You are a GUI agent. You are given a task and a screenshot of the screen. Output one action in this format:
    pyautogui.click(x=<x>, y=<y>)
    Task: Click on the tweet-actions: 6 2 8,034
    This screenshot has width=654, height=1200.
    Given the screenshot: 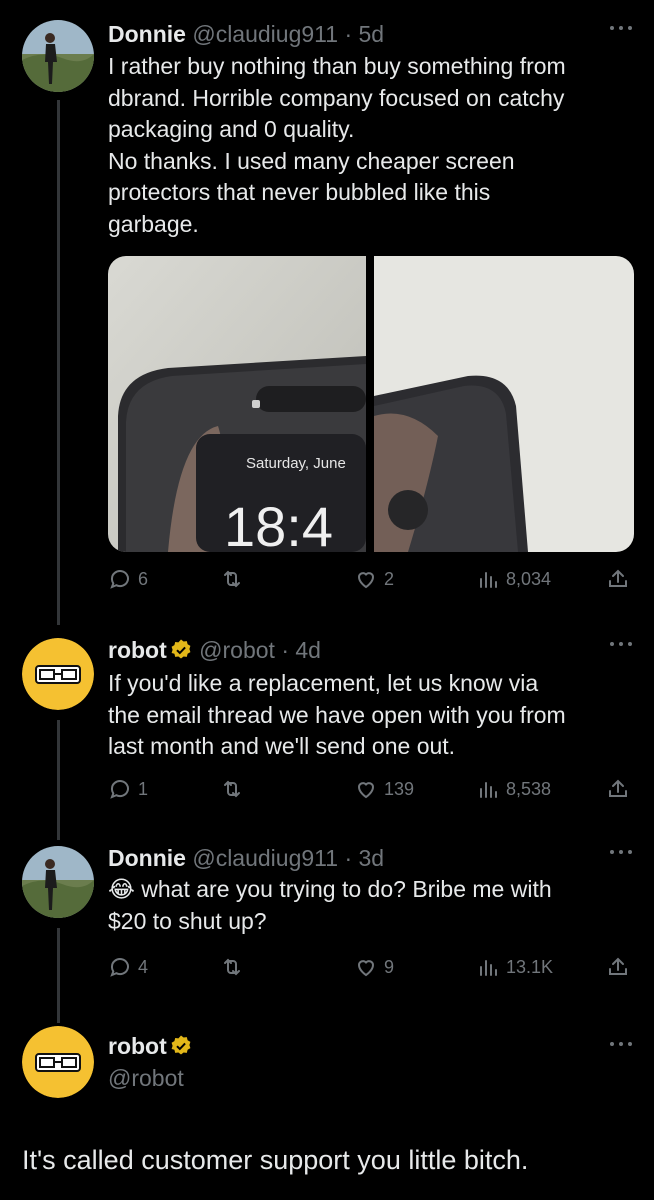 What is the action you would take?
    pyautogui.click(x=373, y=579)
    